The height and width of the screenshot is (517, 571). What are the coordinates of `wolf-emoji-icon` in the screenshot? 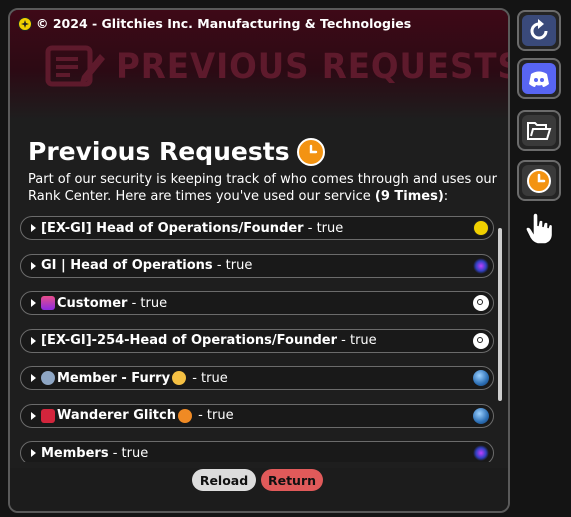 It's located at (48, 378).